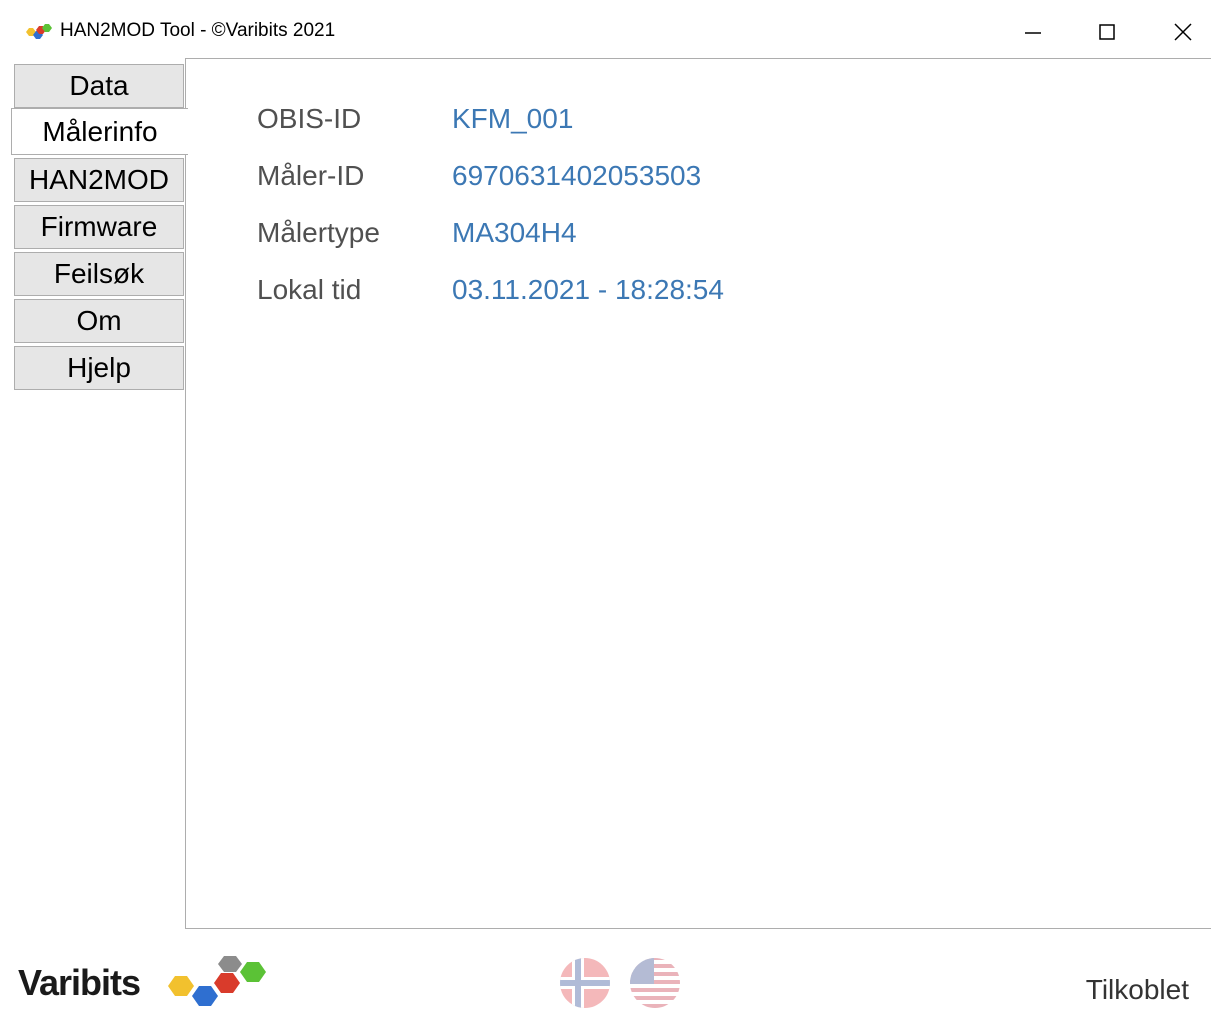 This screenshot has width=1211, height=1016. I want to click on tab-hjelp: Hjelp, so click(99, 368).